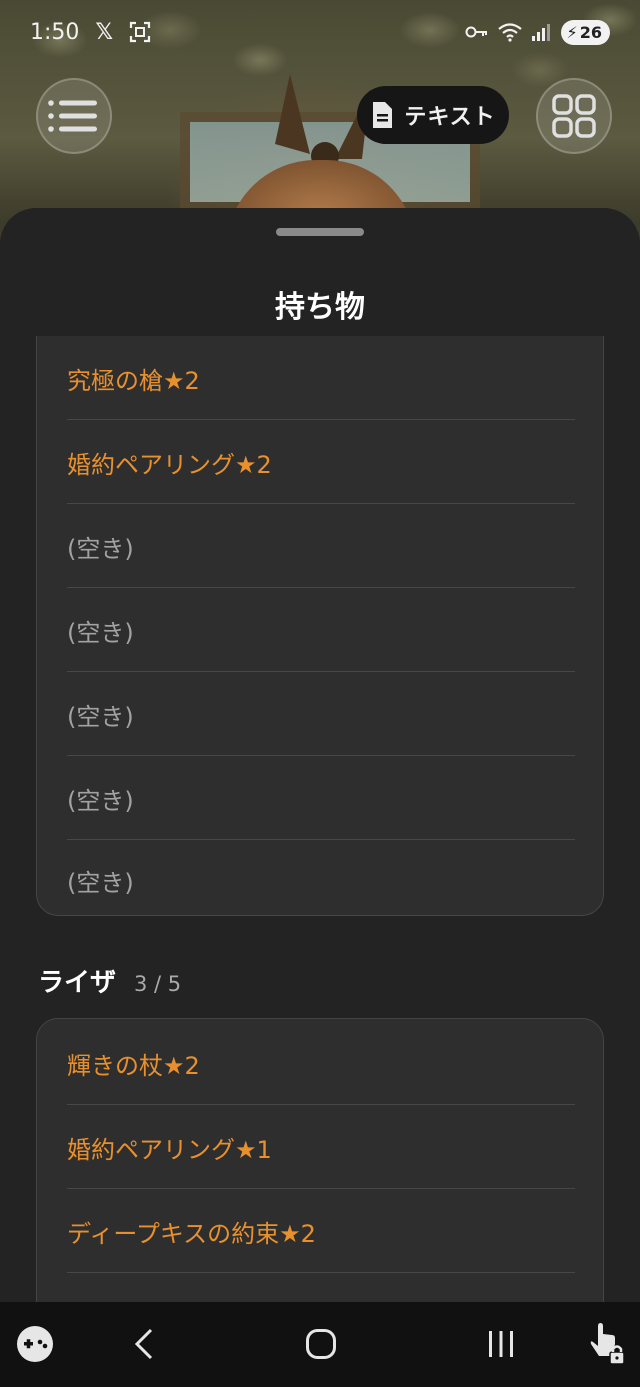 The width and height of the screenshot is (640, 1387). I want to click on grid-icon, so click(574, 116).